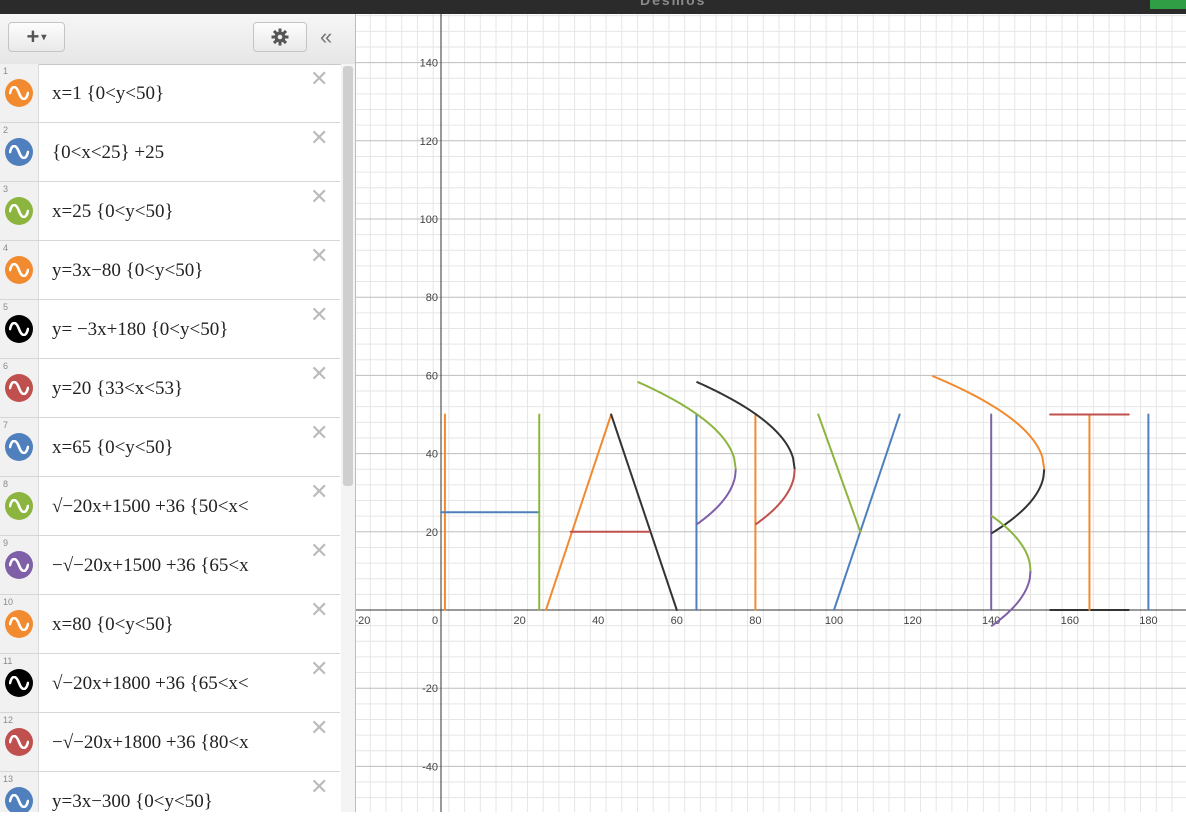 This screenshot has width=1186, height=817. I want to click on expression-gutter: 12, so click(19, 742).